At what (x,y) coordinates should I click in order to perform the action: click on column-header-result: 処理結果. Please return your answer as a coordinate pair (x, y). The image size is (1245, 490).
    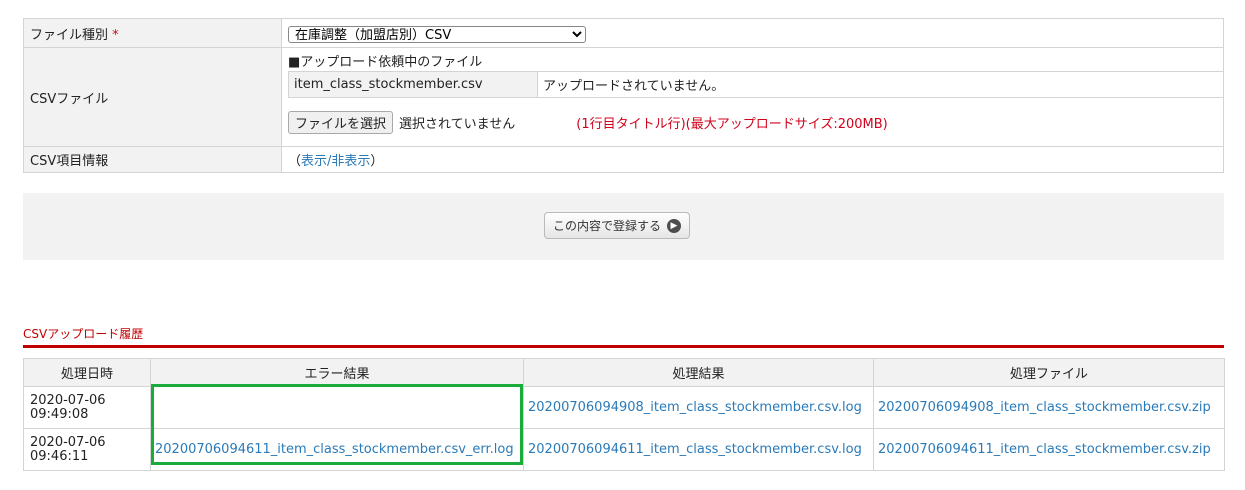
    Looking at the image, I should click on (698, 372).